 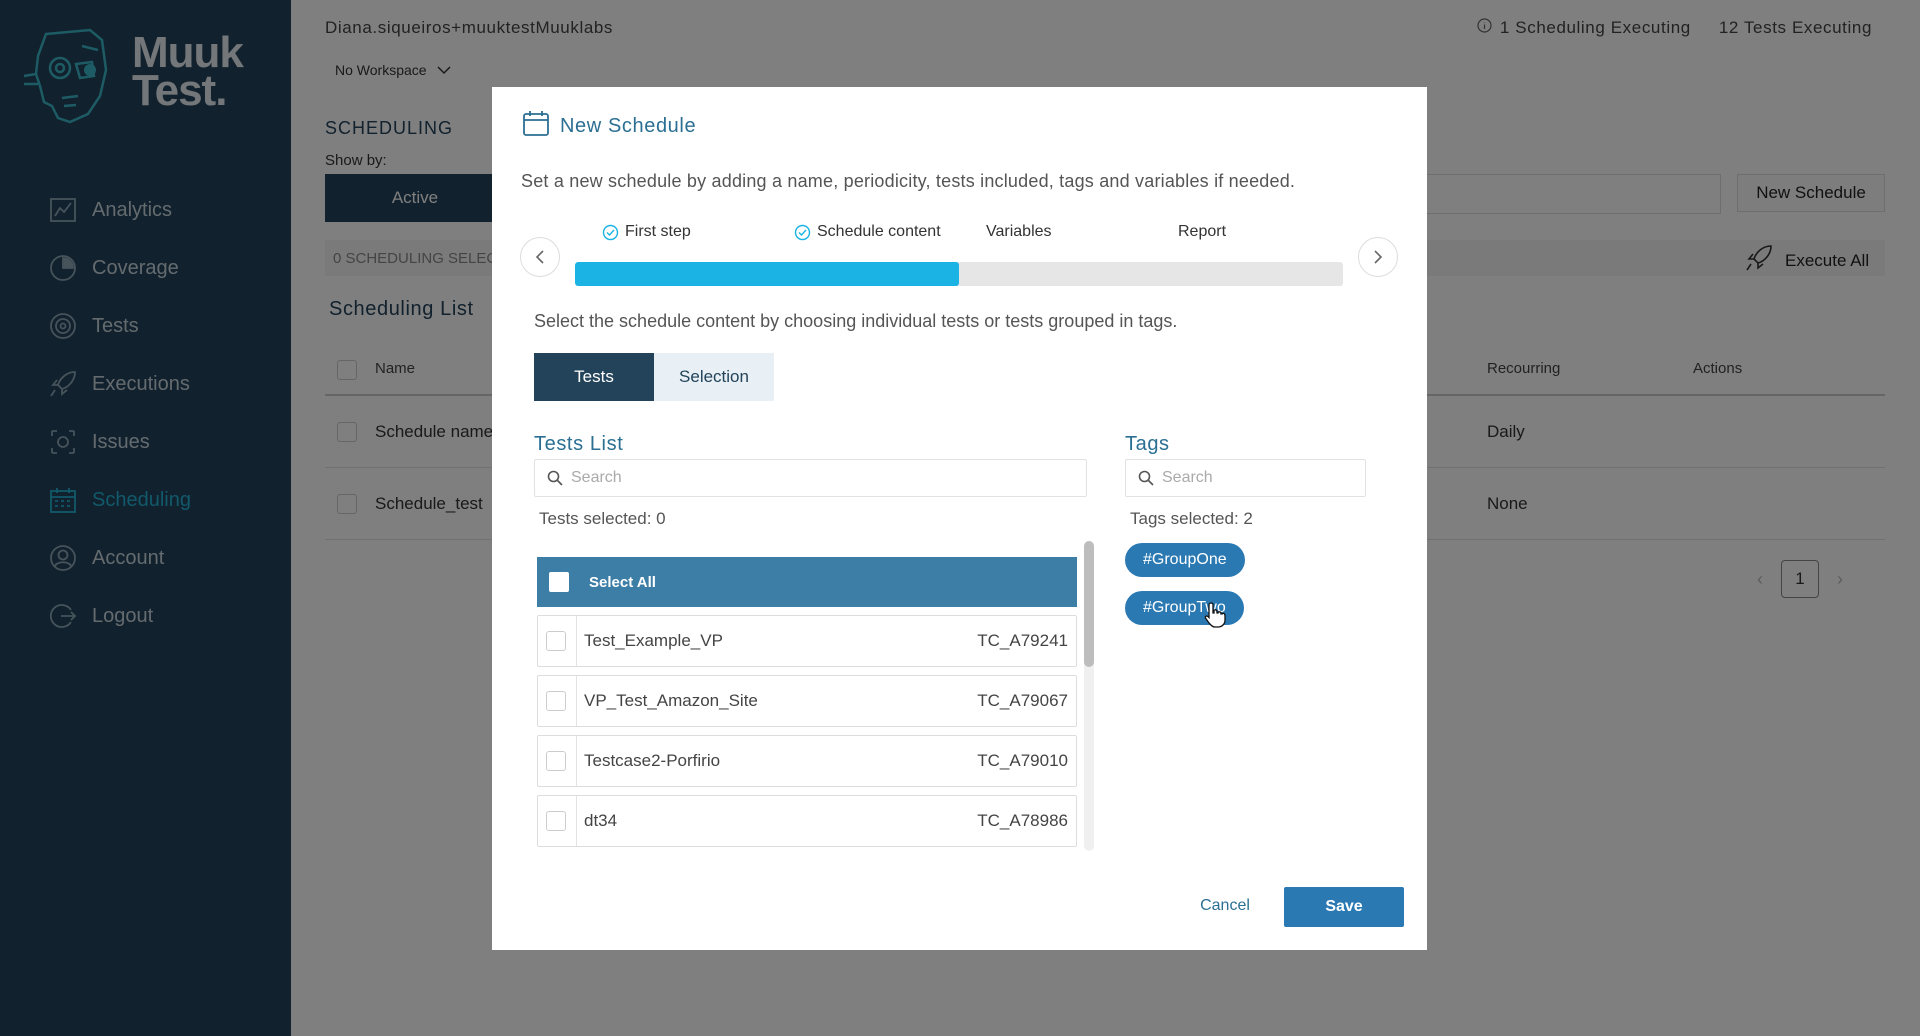 I want to click on select-all-label: Select All, so click(x=622, y=582).